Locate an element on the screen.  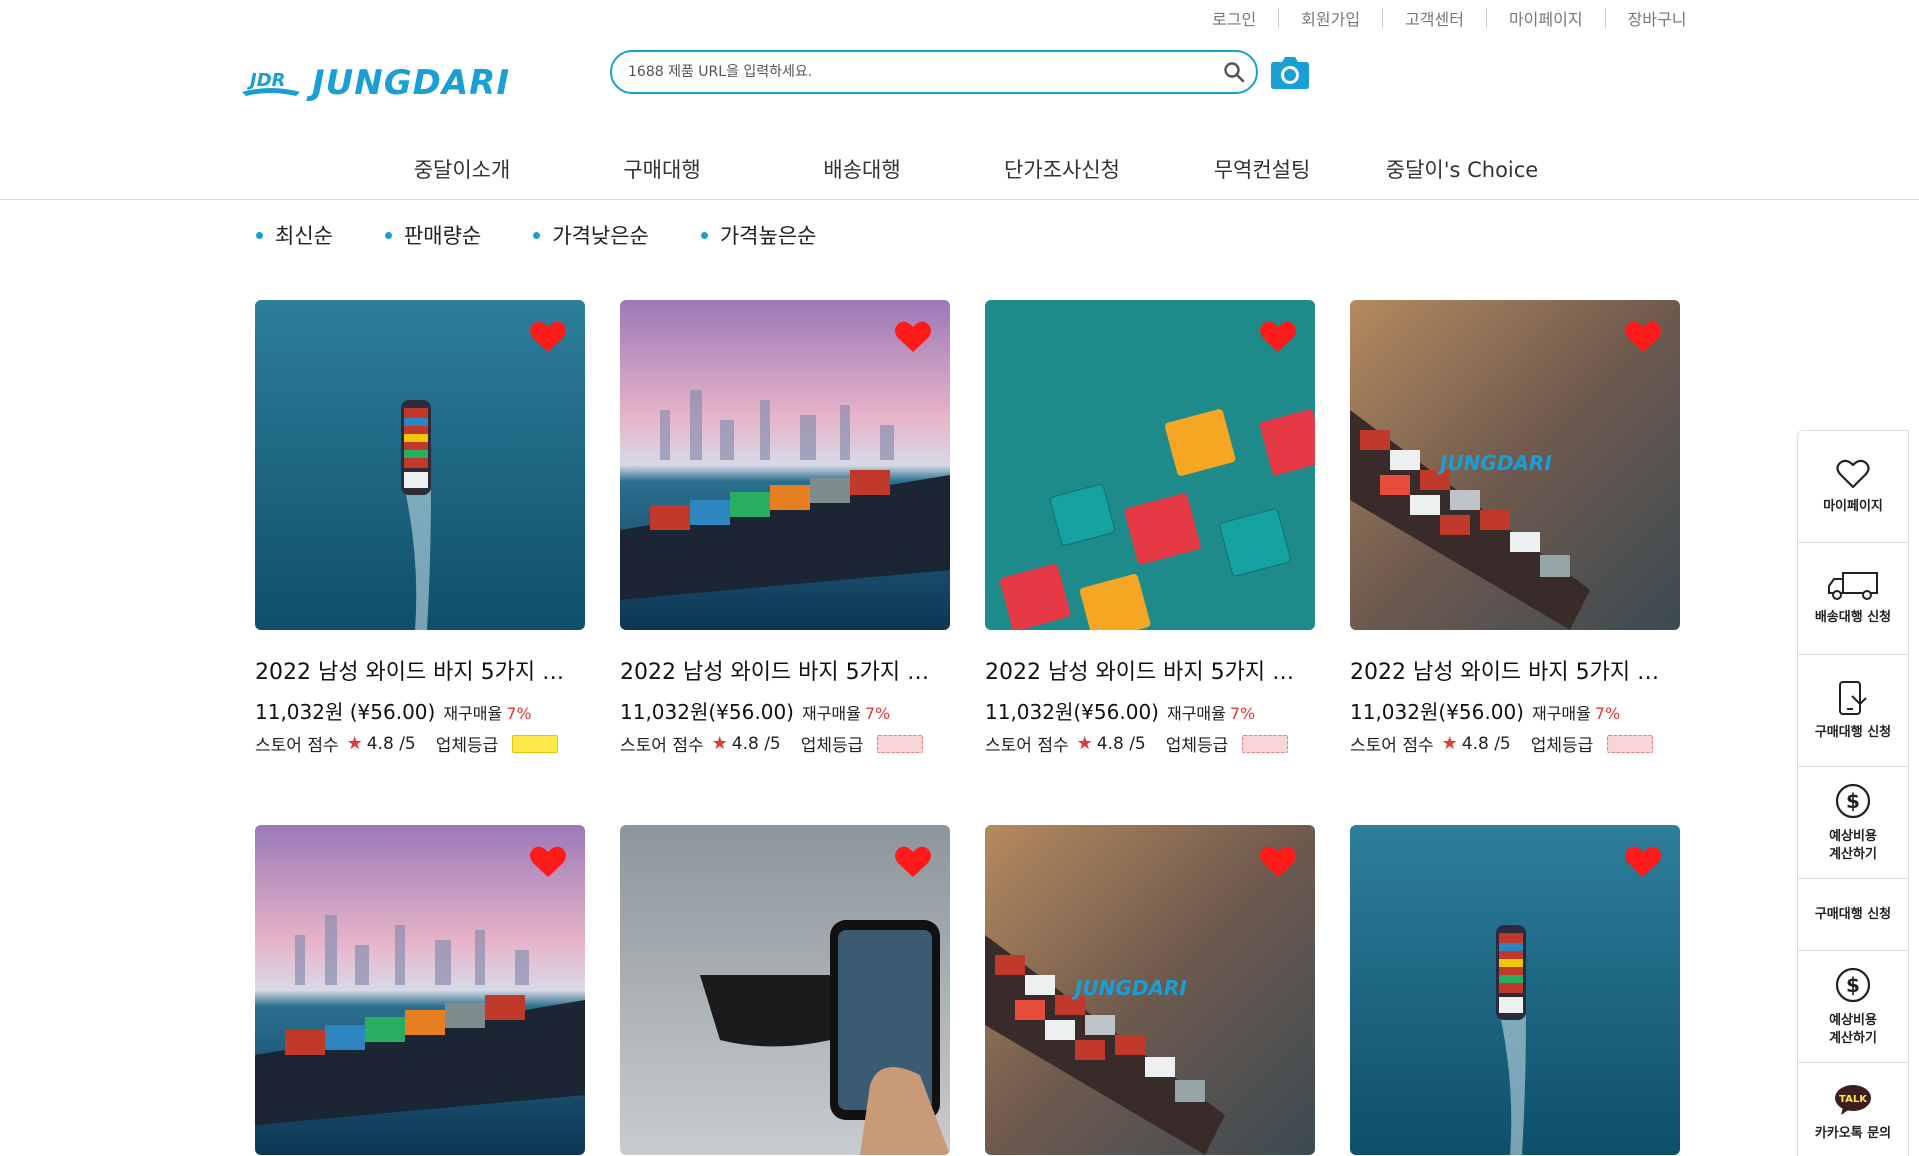
quick-cost-calculator-2: $ 예상비용 계산하기 is located at coordinates (1853, 1007).